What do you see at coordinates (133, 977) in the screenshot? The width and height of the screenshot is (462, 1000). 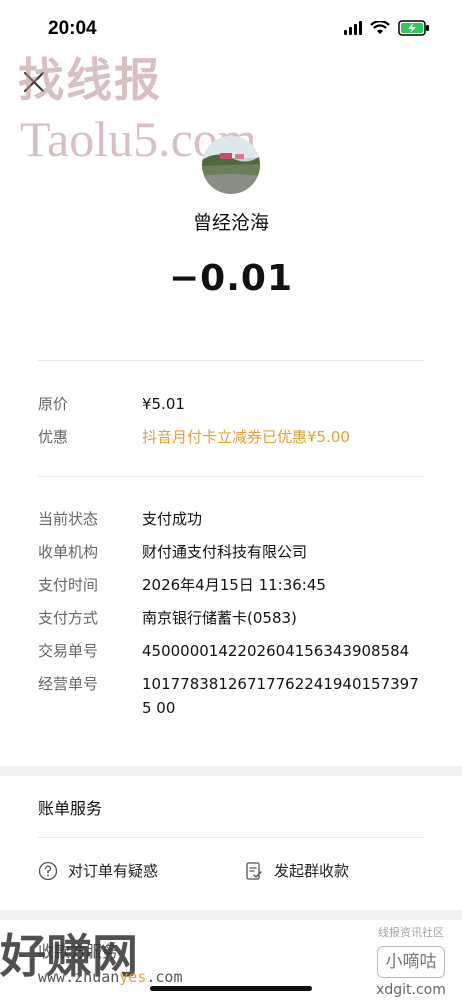 I see `watermark-site-part: yes` at bounding box center [133, 977].